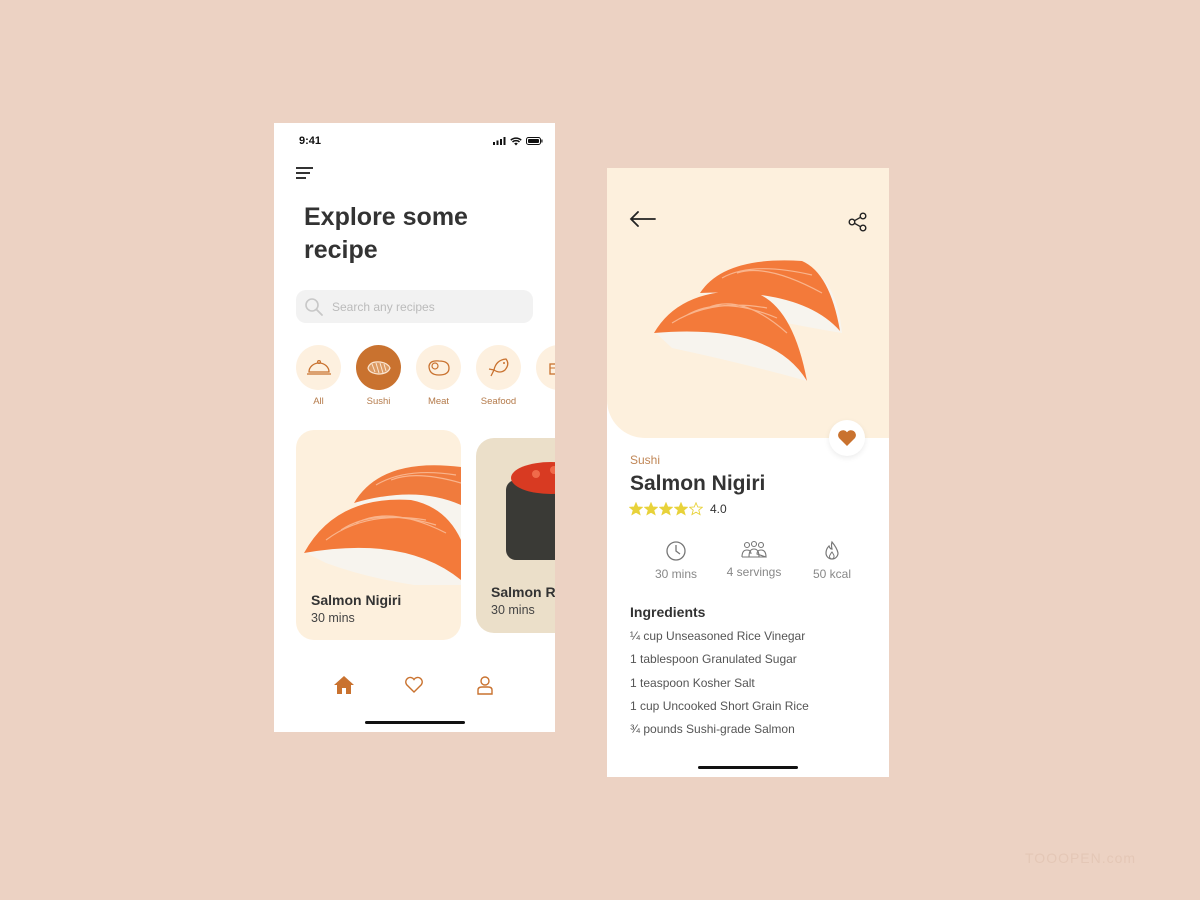 The width and height of the screenshot is (1200, 900). I want to click on status-bar: 9:41, so click(421, 141).